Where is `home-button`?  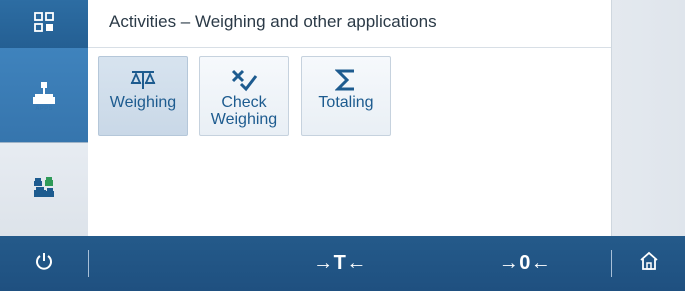 home-button is located at coordinates (648, 263).